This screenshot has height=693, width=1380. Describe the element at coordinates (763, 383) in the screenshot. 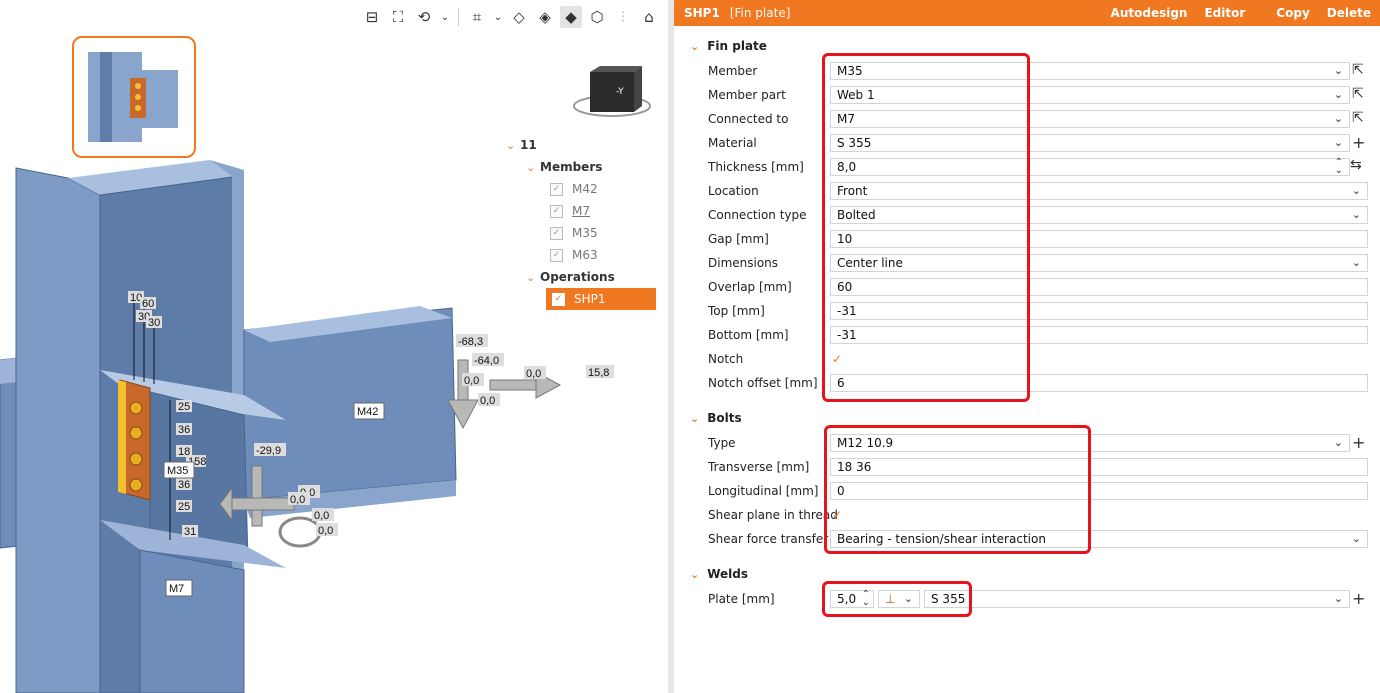

I see `row-label: Notch offset [mm]` at that location.